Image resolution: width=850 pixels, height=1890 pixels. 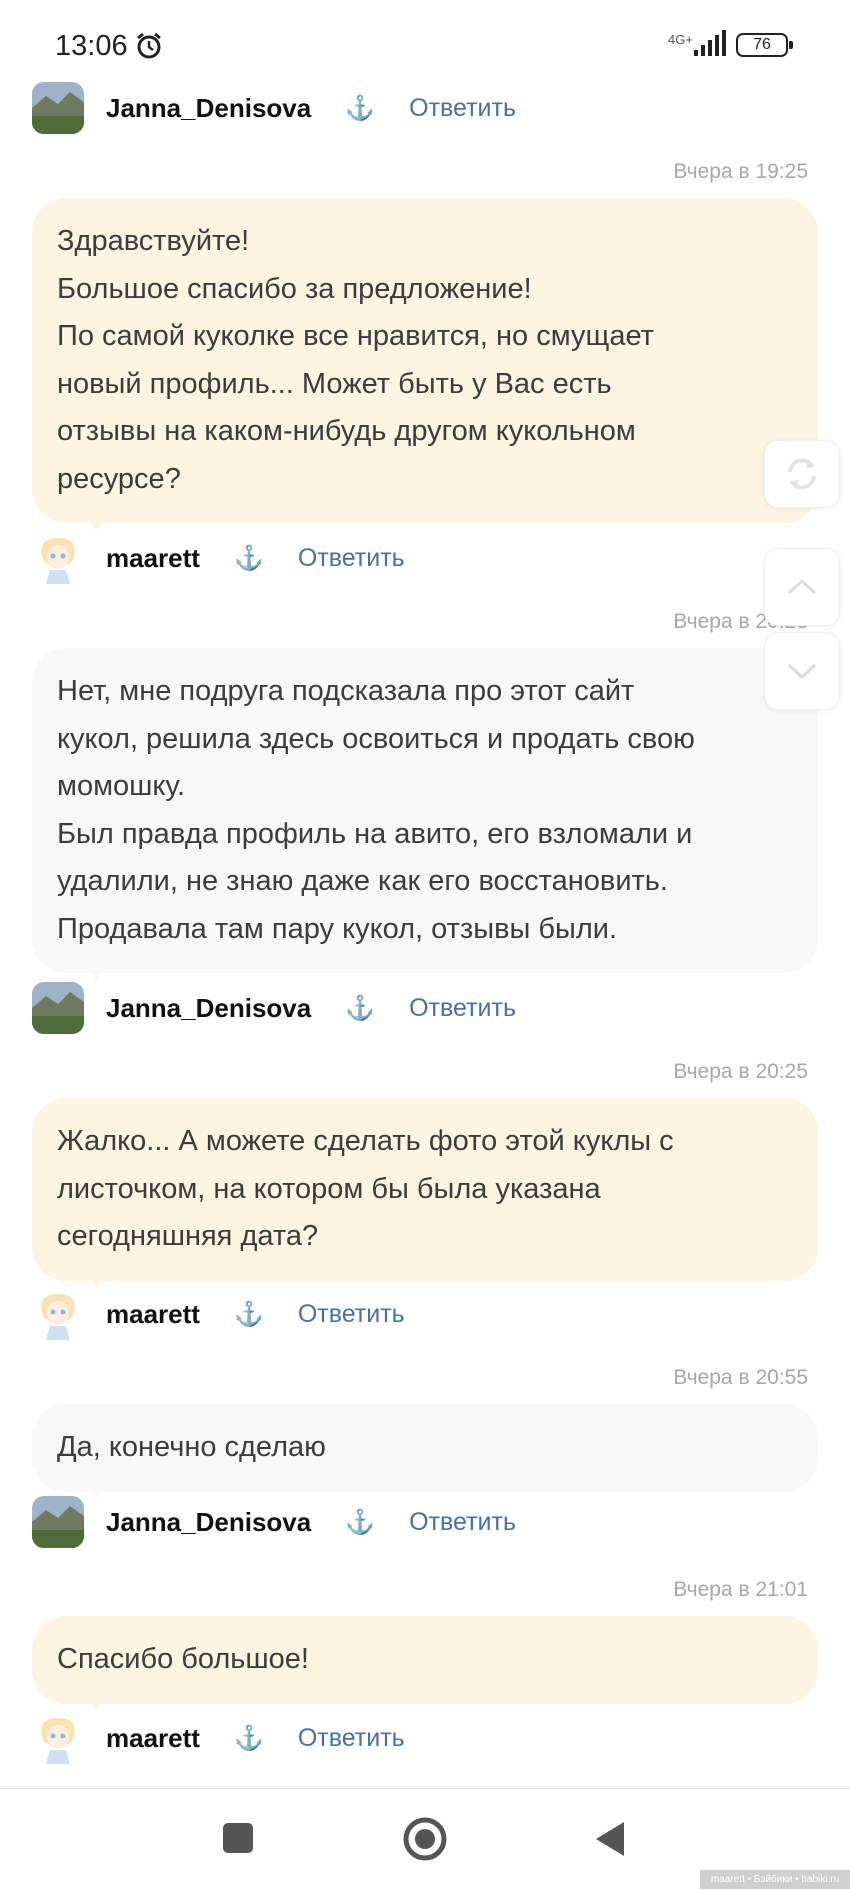 What do you see at coordinates (149, 45) in the screenshot?
I see `alarm-icon` at bounding box center [149, 45].